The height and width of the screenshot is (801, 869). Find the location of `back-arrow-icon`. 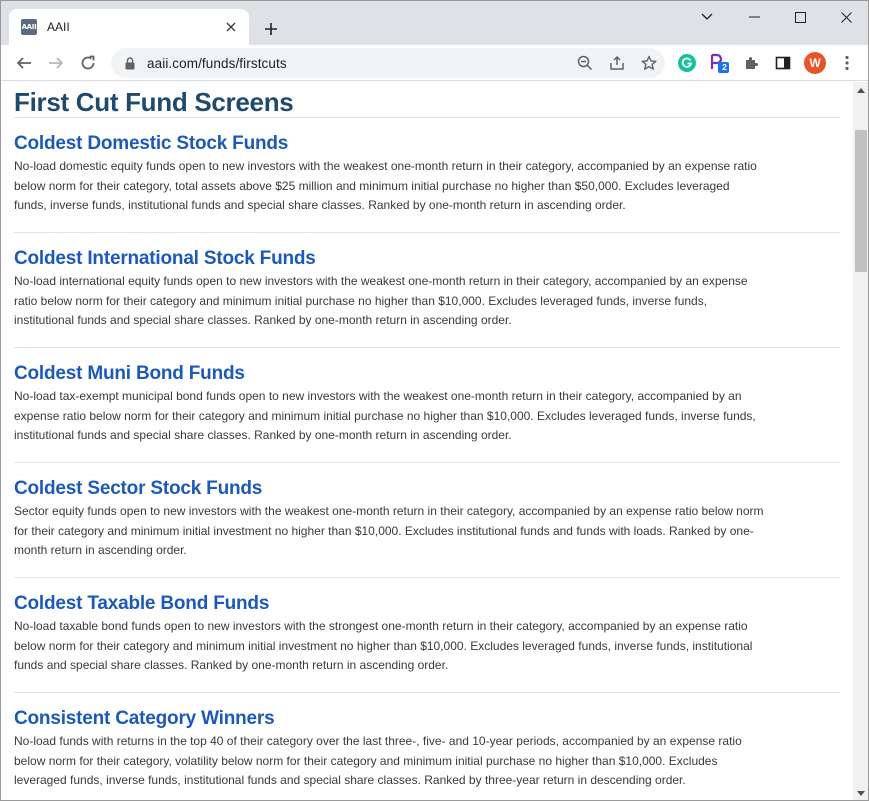

back-arrow-icon is located at coordinates (23, 63).